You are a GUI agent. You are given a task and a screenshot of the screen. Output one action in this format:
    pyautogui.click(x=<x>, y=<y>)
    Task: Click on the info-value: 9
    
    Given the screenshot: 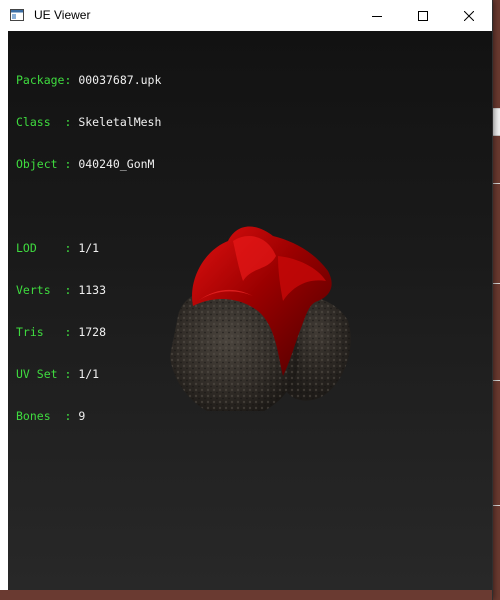 What is the action you would take?
    pyautogui.click(x=82, y=416)
    